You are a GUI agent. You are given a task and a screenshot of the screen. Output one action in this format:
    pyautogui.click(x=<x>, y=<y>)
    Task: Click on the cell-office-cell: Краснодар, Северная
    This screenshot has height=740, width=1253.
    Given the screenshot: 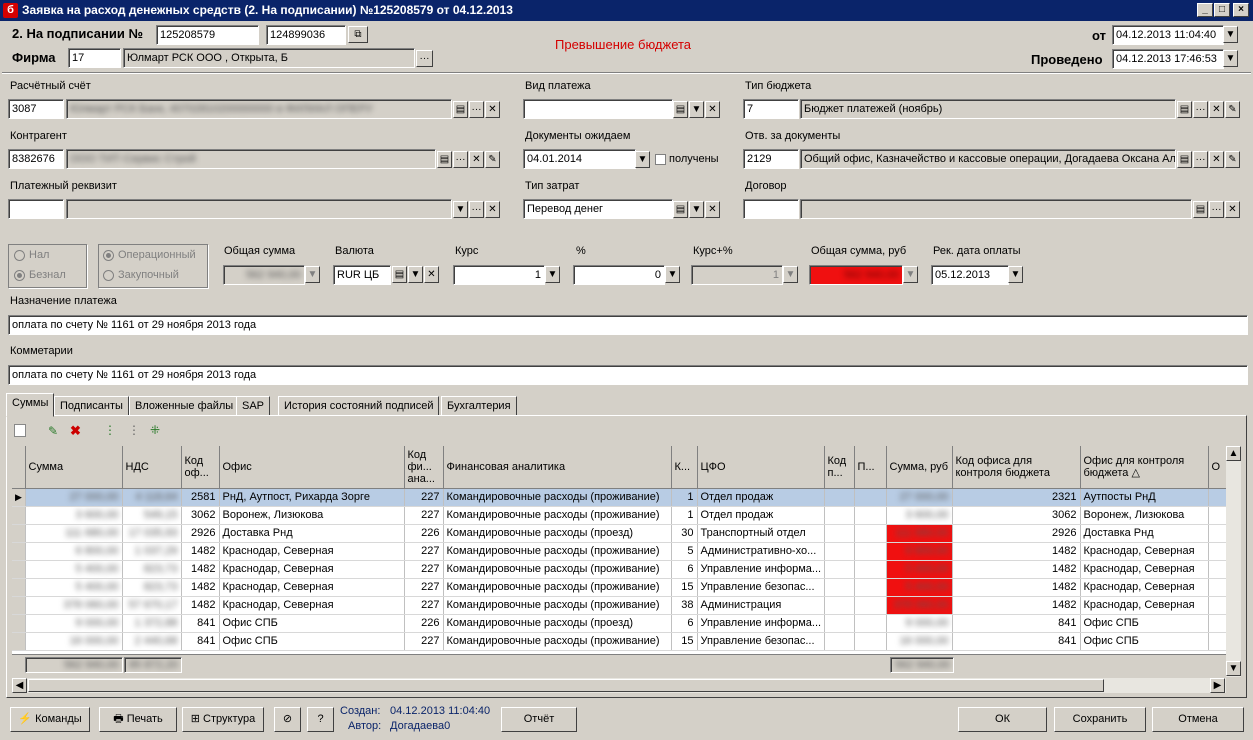 What is the action you would take?
    pyautogui.click(x=312, y=569)
    